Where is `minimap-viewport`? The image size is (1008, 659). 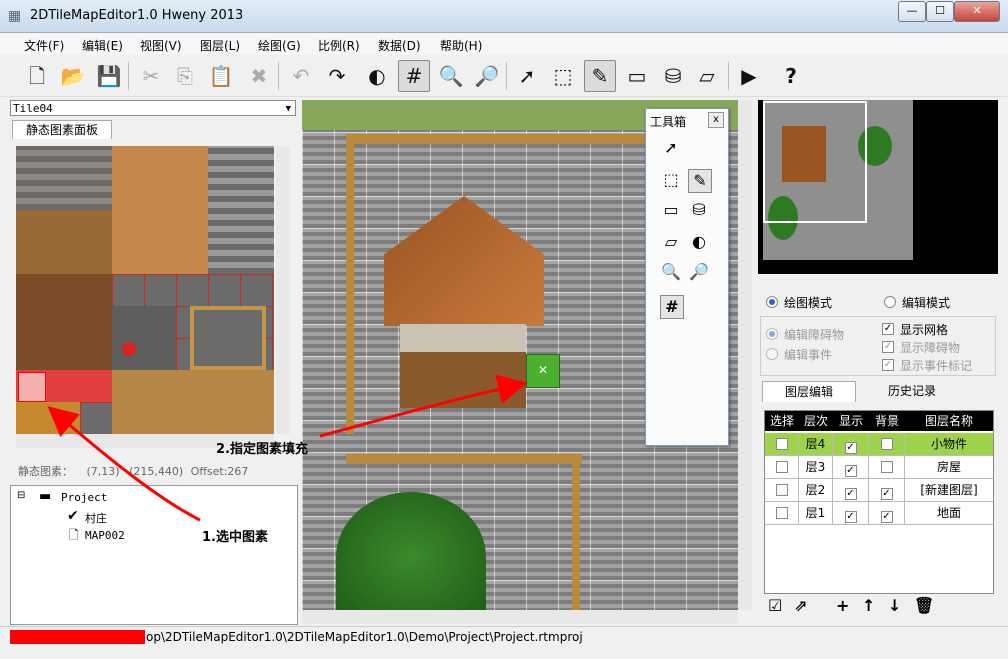
minimap-viewport is located at coordinates (815, 162).